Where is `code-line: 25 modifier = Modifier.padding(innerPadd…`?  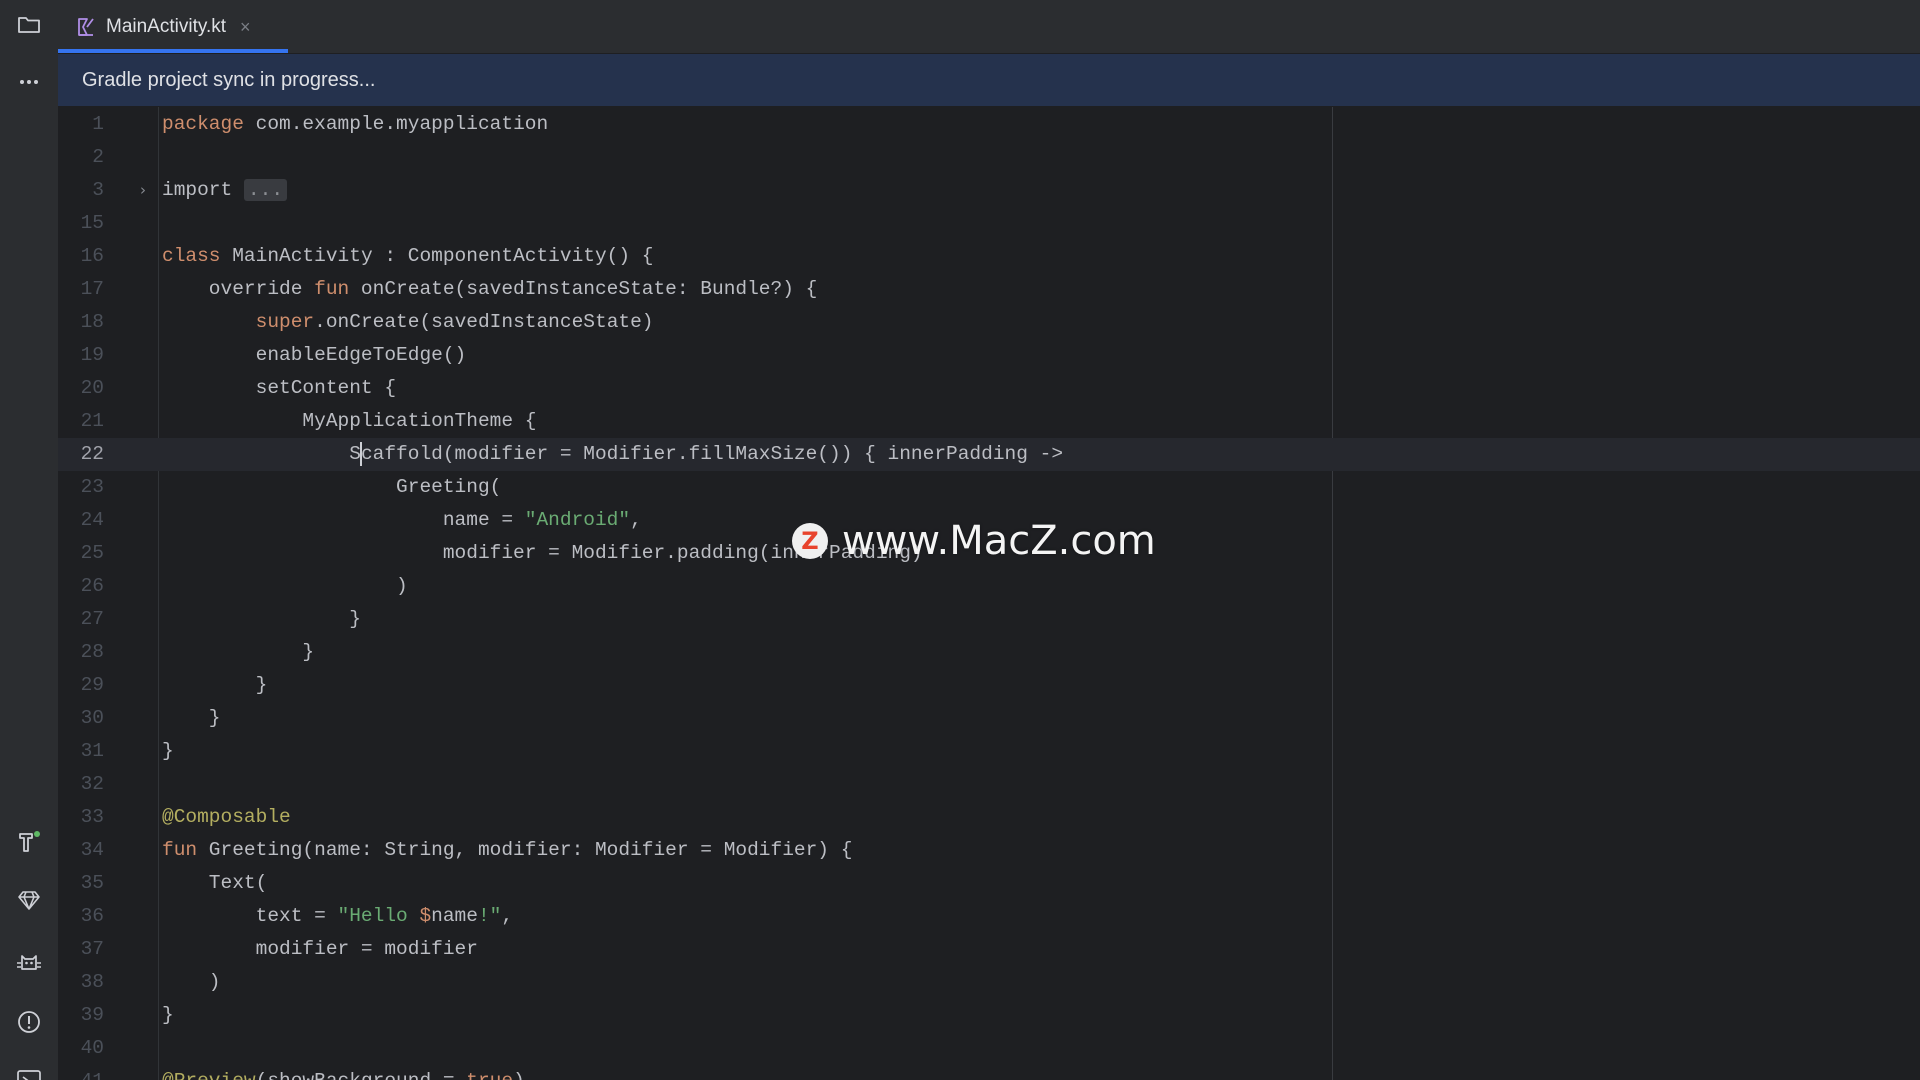 code-line: 25 modifier = Modifier.padding(innerPadd… is located at coordinates (989, 553).